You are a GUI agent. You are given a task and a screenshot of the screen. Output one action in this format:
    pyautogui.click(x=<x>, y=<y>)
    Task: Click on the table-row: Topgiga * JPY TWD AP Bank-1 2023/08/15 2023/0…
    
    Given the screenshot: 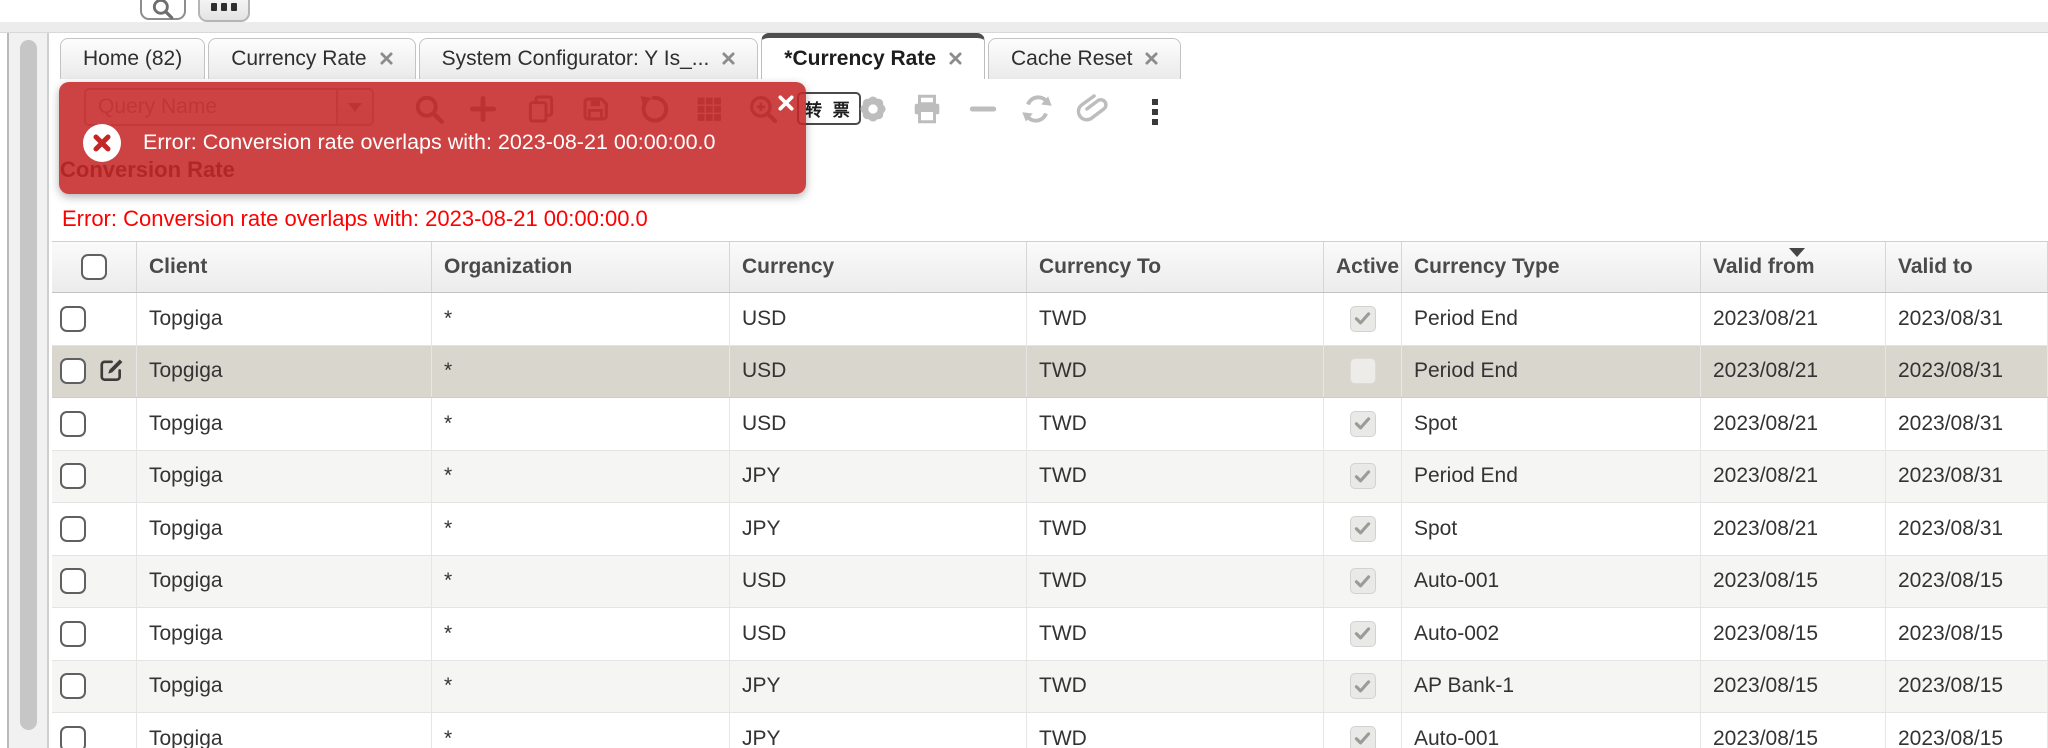 What is the action you would take?
    pyautogui.click(x=1050, y=686)
    